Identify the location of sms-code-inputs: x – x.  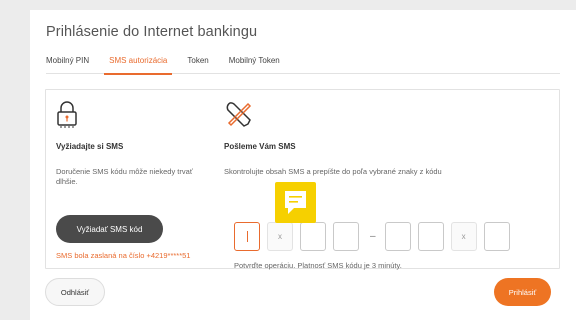
(375, 236).